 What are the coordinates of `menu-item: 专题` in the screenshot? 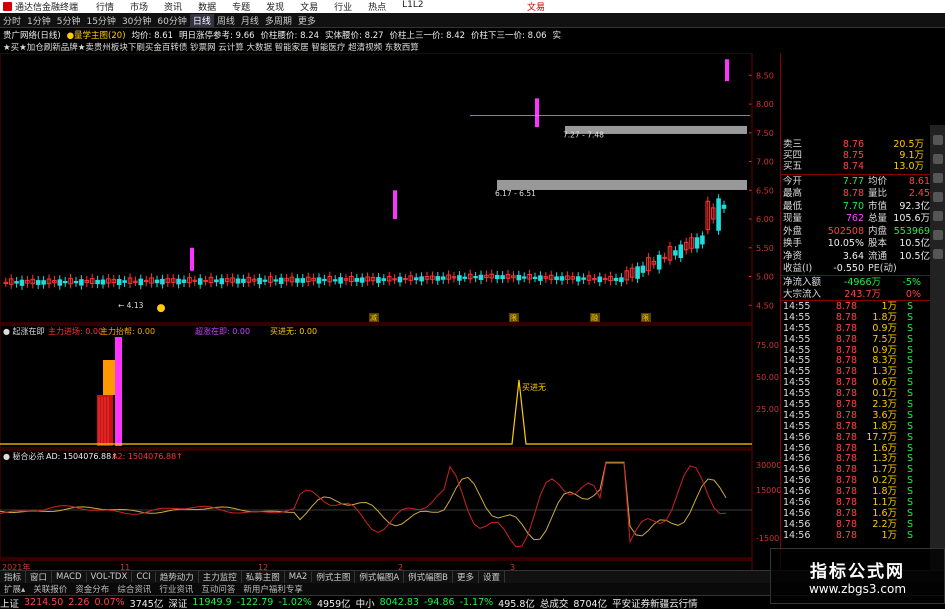 It's located at (241, 6).